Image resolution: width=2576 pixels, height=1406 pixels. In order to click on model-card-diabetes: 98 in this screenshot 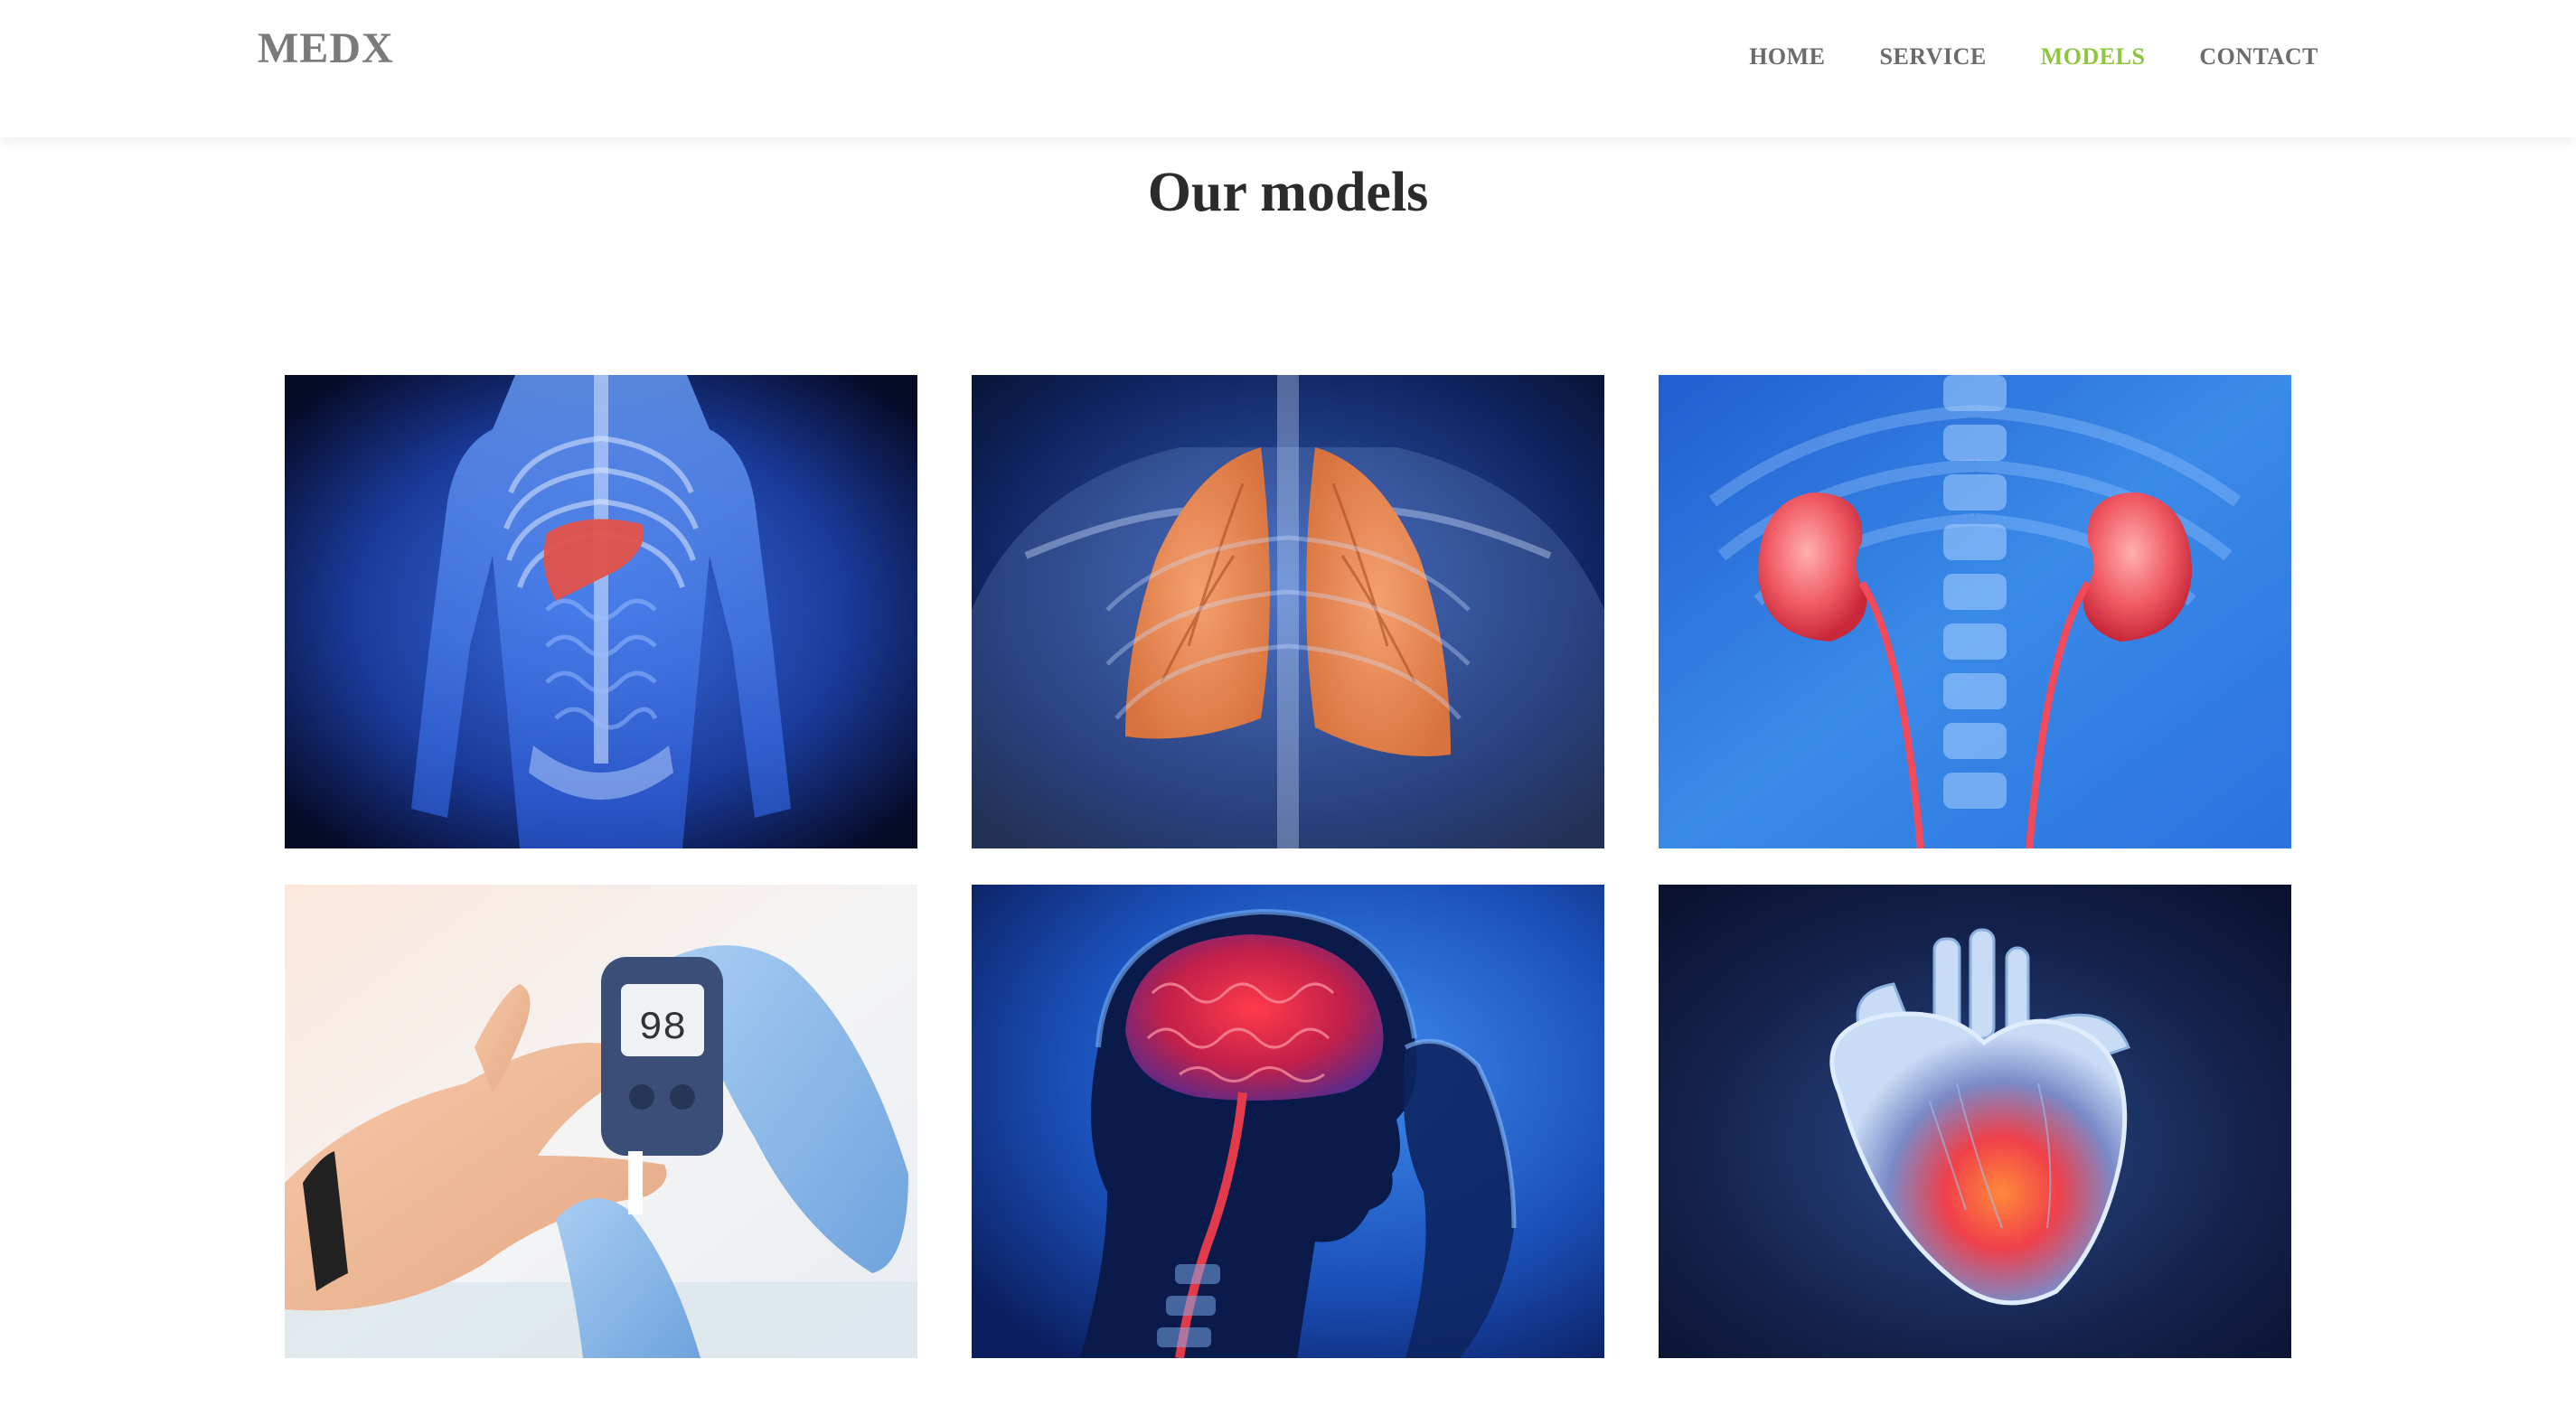, I will do `click(601, 1121)`.